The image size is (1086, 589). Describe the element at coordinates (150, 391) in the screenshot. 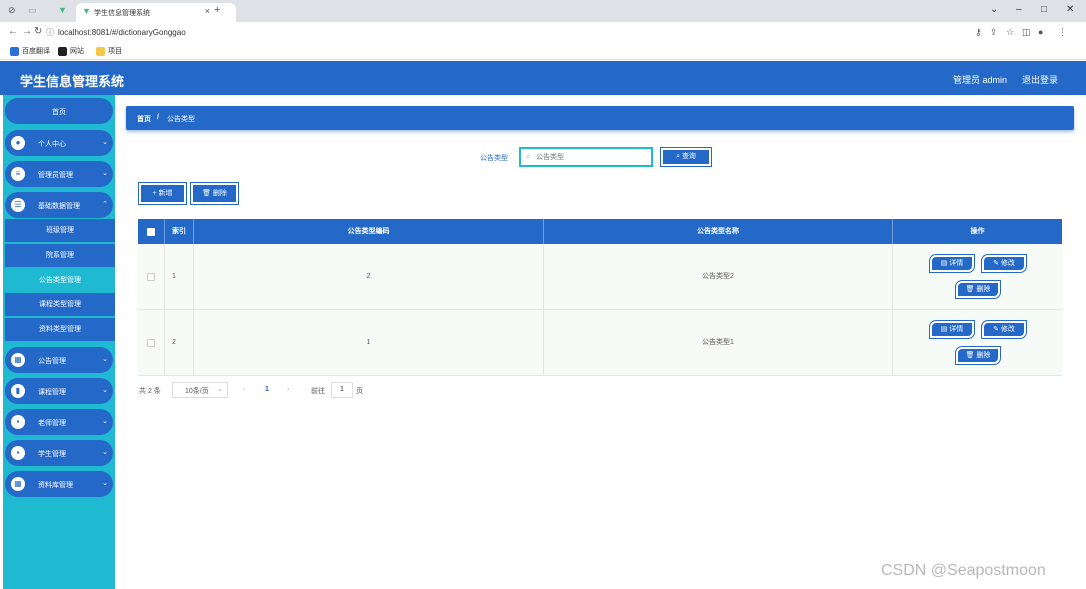

I see `pagination-total: 共 2 条` at that location.